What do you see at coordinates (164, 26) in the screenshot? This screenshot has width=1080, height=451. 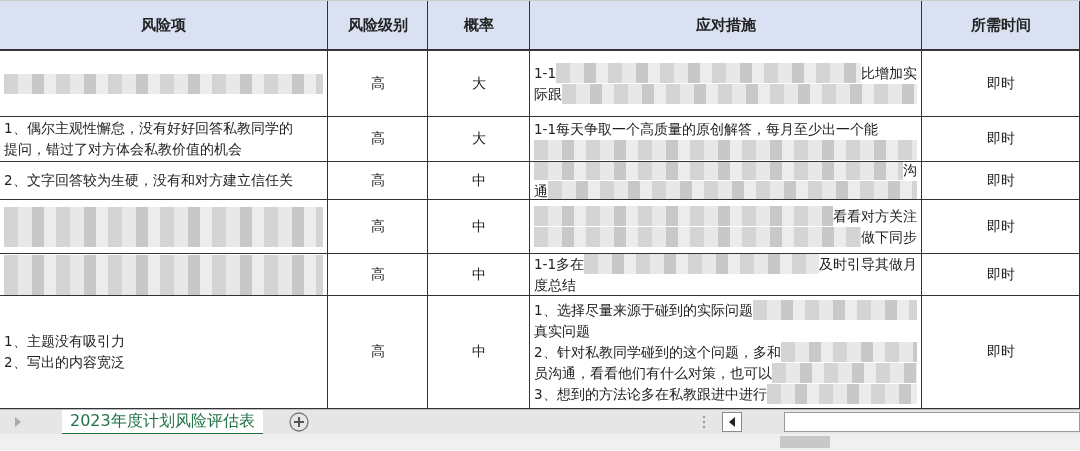 I see `column-header: 风险项` at bounding box center [164, 26].